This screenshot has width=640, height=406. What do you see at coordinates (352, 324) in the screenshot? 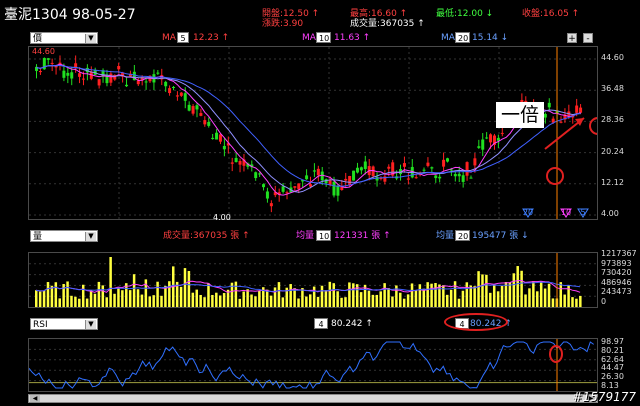
I see `rsi-value-1: 80.242 ↑` at bounding box center [352, 324].